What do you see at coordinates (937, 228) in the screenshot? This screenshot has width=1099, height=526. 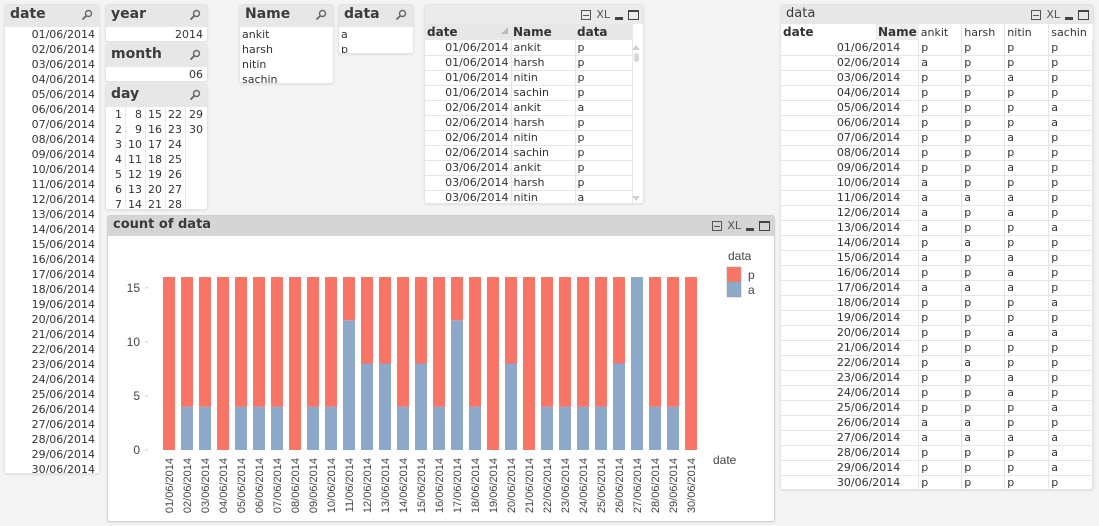 I see `pivot-row: 13/06/2014 a p p a` at bounding box center [937, 228].